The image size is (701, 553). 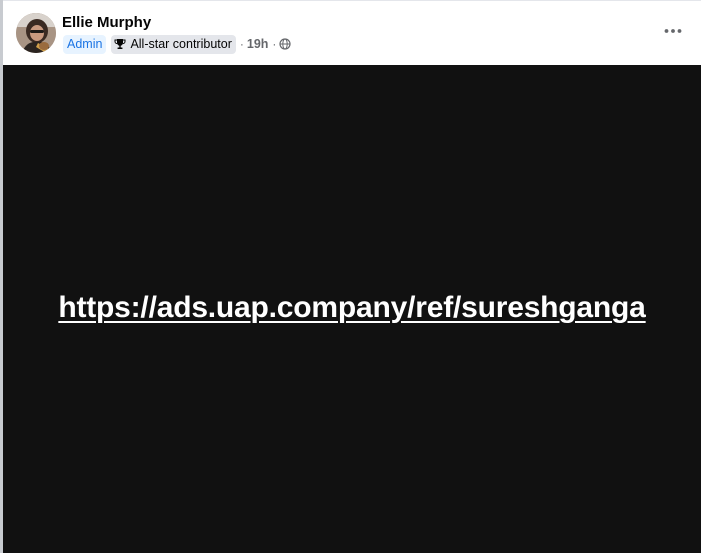 What do you see at coordinates (106, 22) in the screenshot?
I see `author-name: Ellie Murphy` at bounding box center [106, 22].